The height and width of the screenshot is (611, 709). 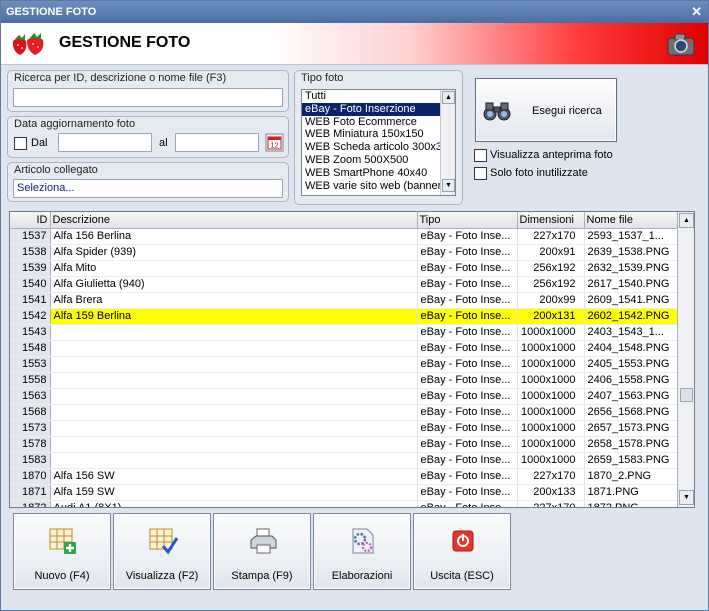 What do you see at coordinates (631, 476) in the screenshot?
I see `cell-filename: 1870_2.PNG` at bounding box center [631, 476].